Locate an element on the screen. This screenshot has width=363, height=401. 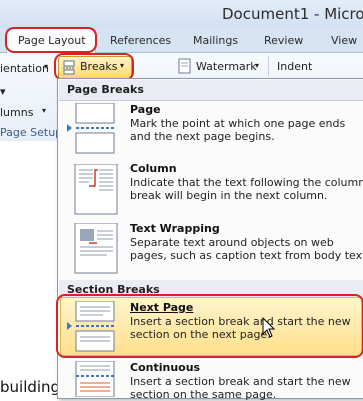
watermark-dropdown-icon: ▾ is located at coordinates (257, 65).